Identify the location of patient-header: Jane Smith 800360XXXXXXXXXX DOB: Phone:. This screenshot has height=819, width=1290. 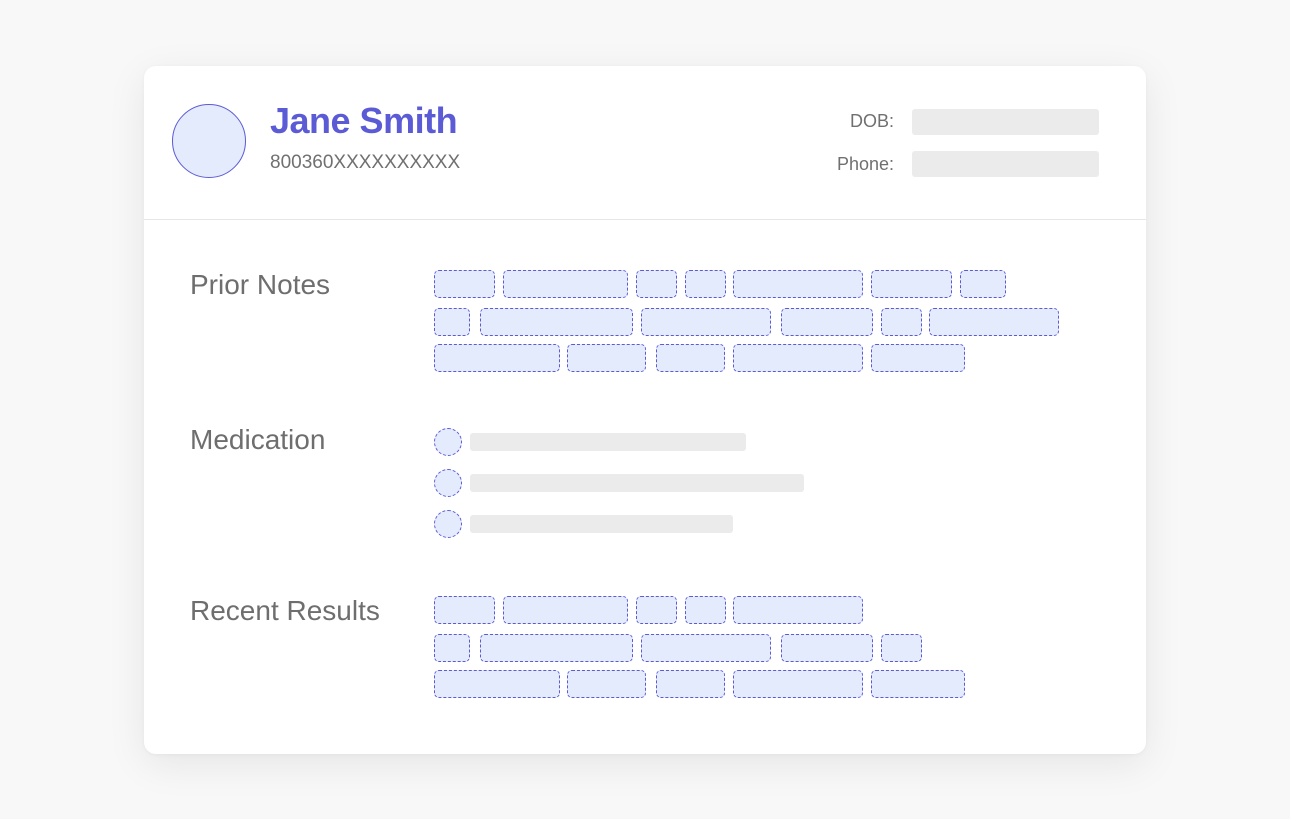
(645, 143).